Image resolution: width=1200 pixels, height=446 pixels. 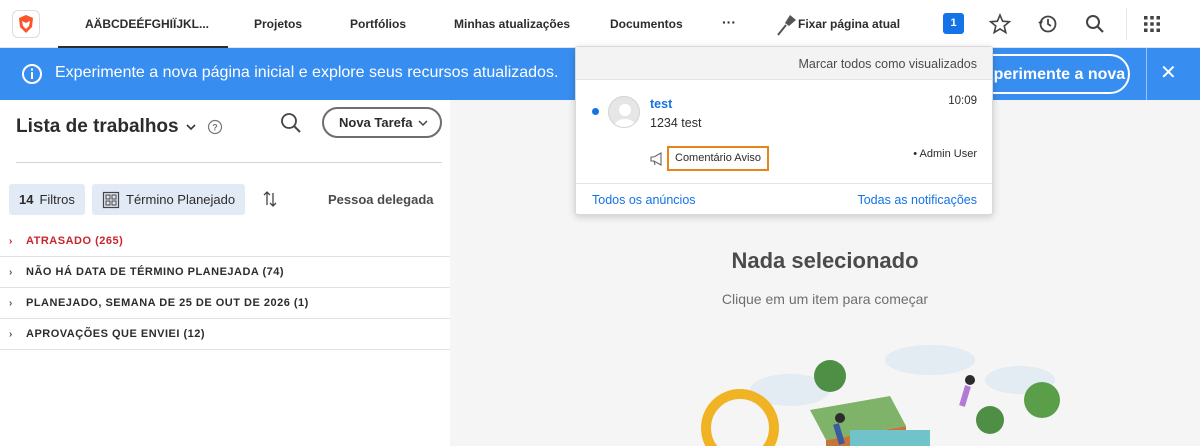 I want to click on megaphone-icon, so click(x=656, y=158).